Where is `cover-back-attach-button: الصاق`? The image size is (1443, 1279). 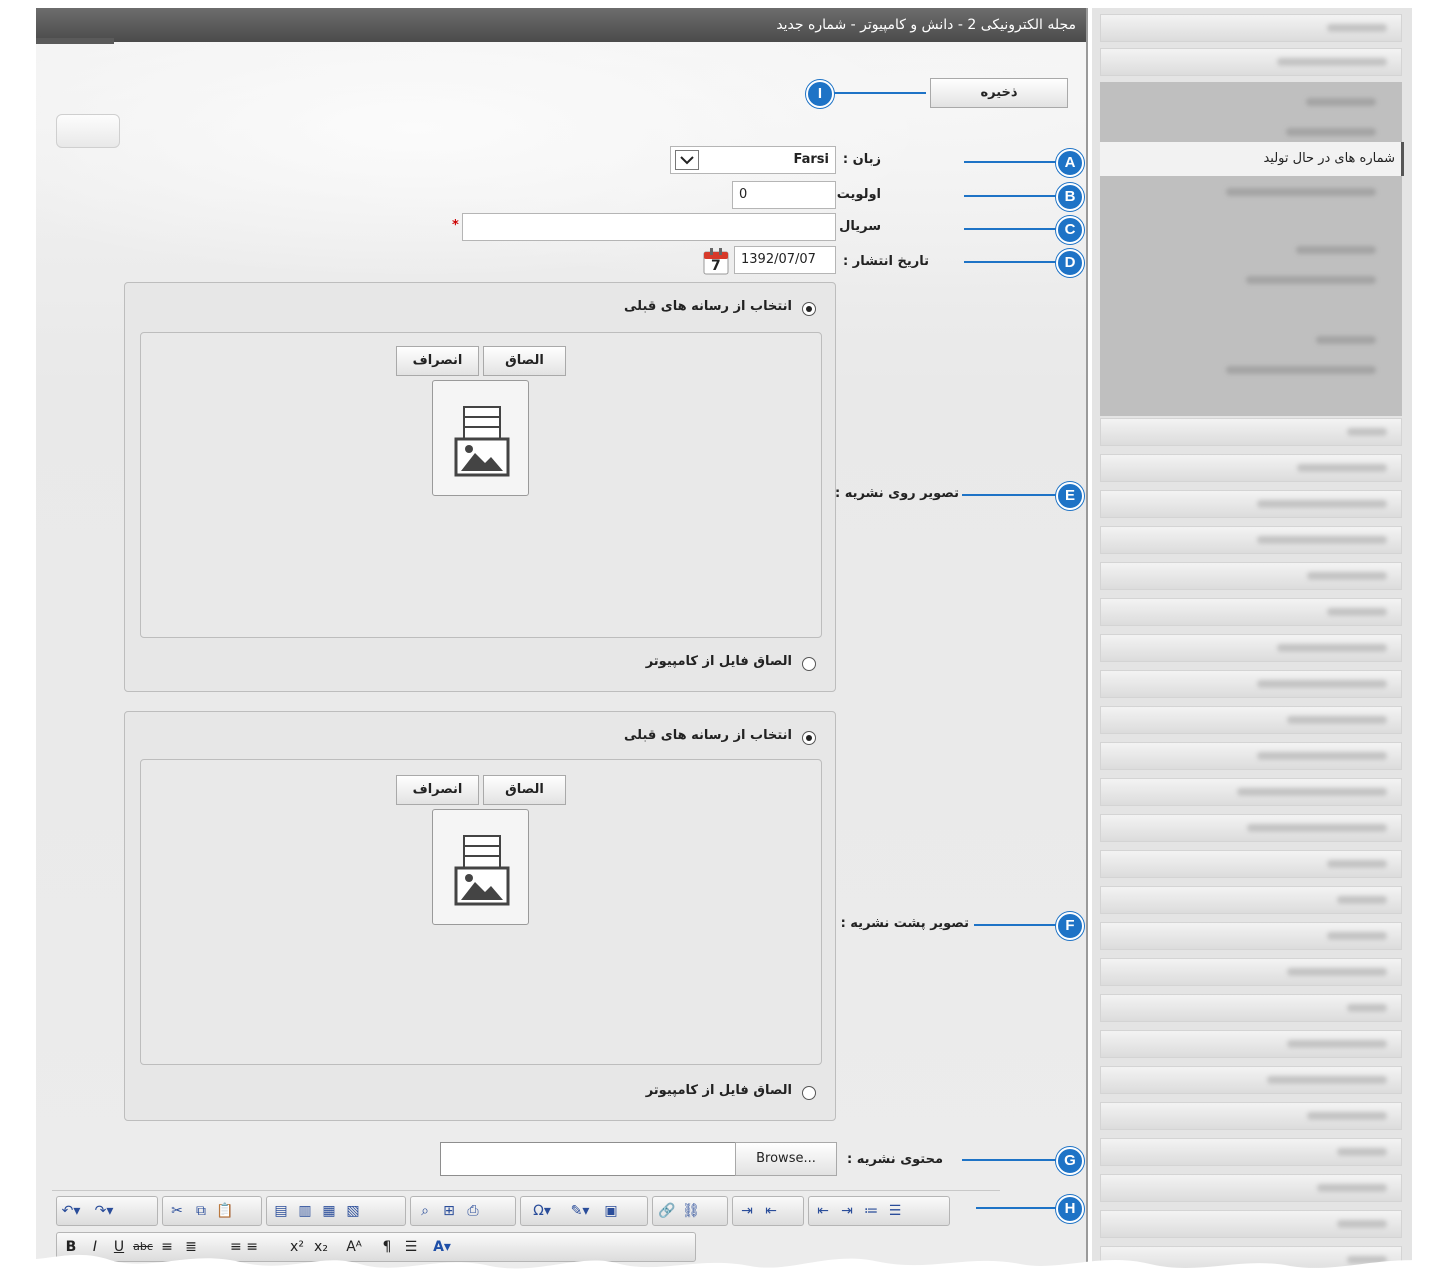 cover-back-attach-button: الصاق is located at coordinates (524, 790).